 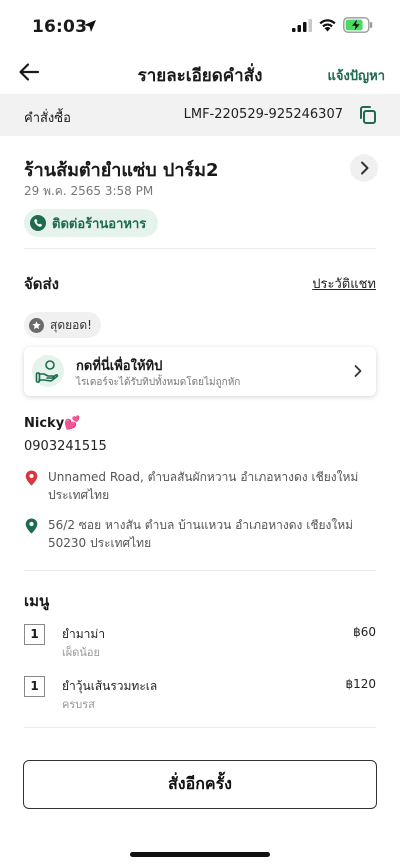 I want to click on restaurant-detail-button, so click(x=364, y=168).